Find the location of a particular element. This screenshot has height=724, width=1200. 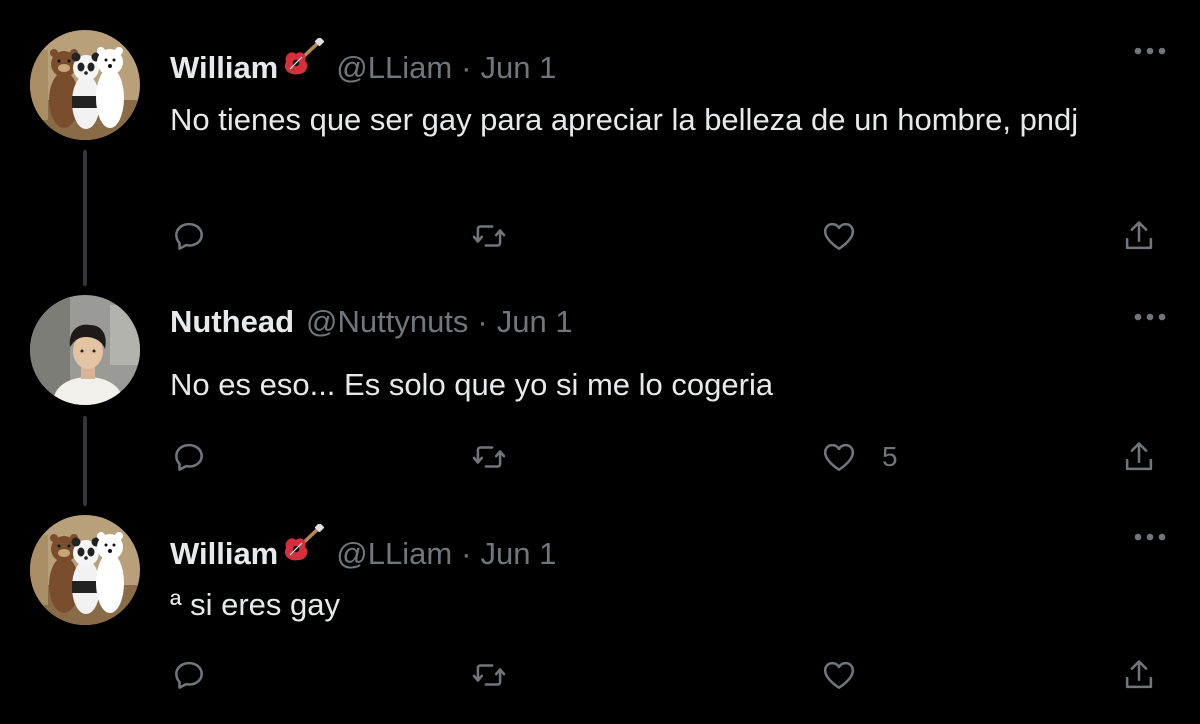

tweet-header: Nuthead @Nuttynuts · Jun 1 is located at coordinates (371, 322).